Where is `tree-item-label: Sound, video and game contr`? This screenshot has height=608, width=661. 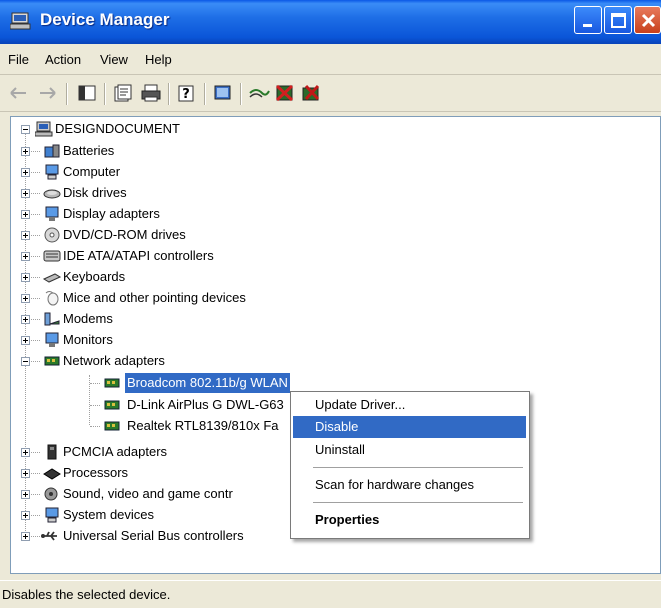 tree-item-label: Sound, video and game contr is located at coordinates (148, 493).